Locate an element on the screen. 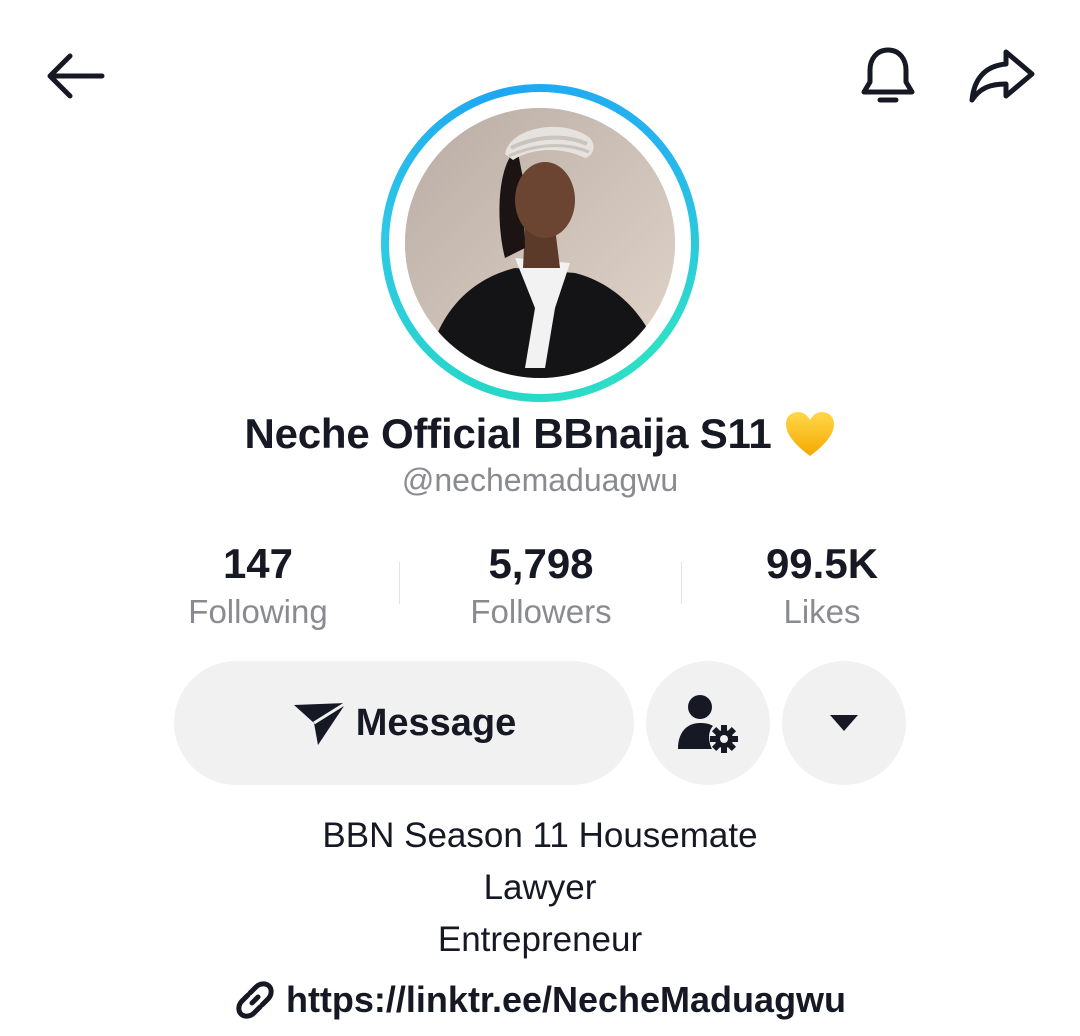 The width and height of the screenshot is (1080, 1036). suggested-accounts-button is located at coordinates (708, 723).